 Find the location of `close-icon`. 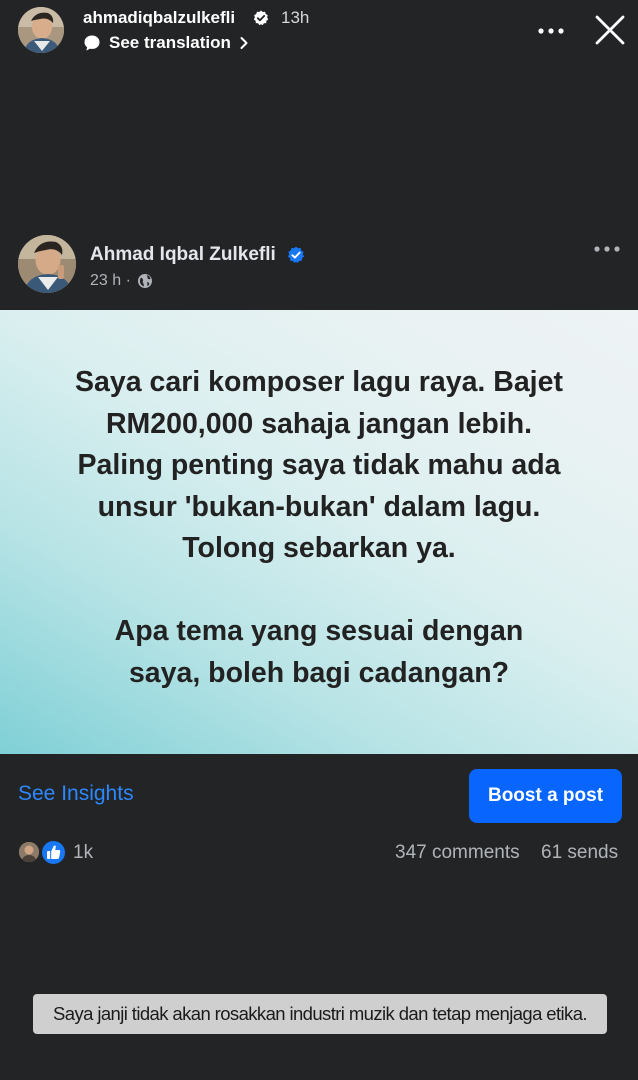

close-icon is located at coordinates (610, 30).